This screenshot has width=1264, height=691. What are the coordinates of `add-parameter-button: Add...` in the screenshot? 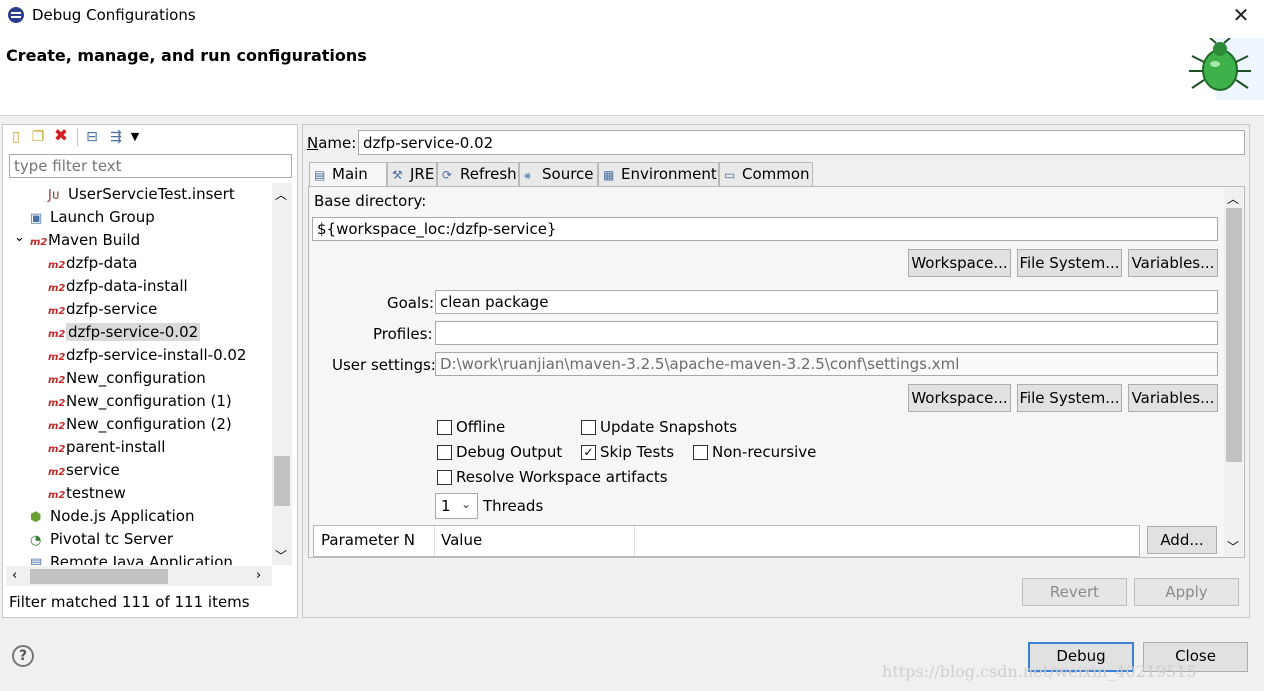 It's located at (1182, 540).